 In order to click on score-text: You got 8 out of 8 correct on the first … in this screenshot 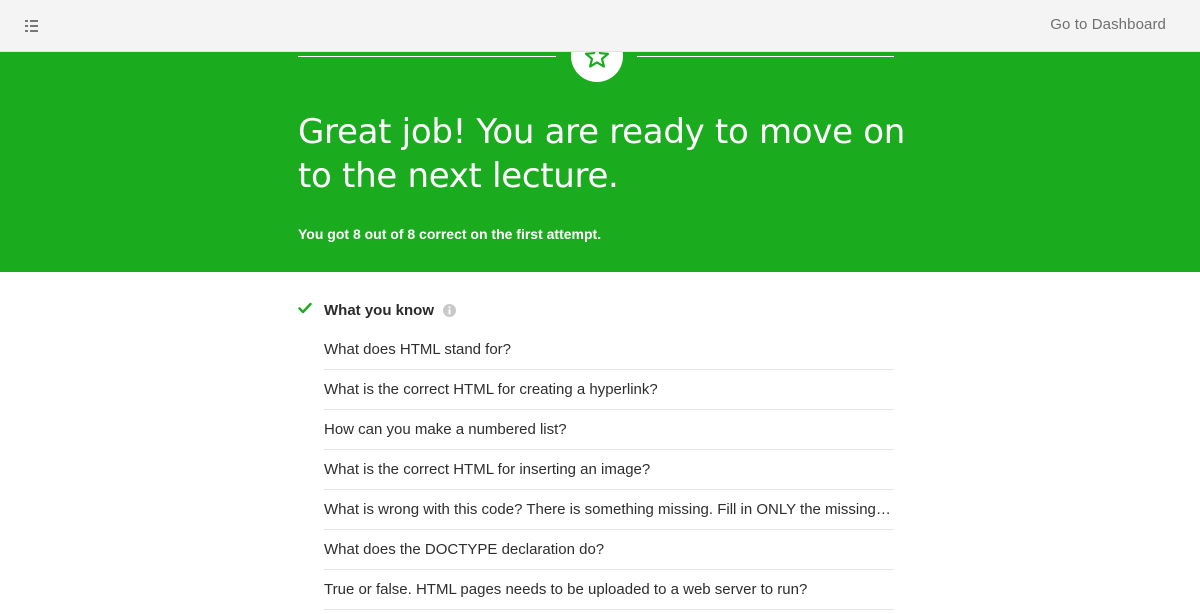, I will do `click(450, 234)`.